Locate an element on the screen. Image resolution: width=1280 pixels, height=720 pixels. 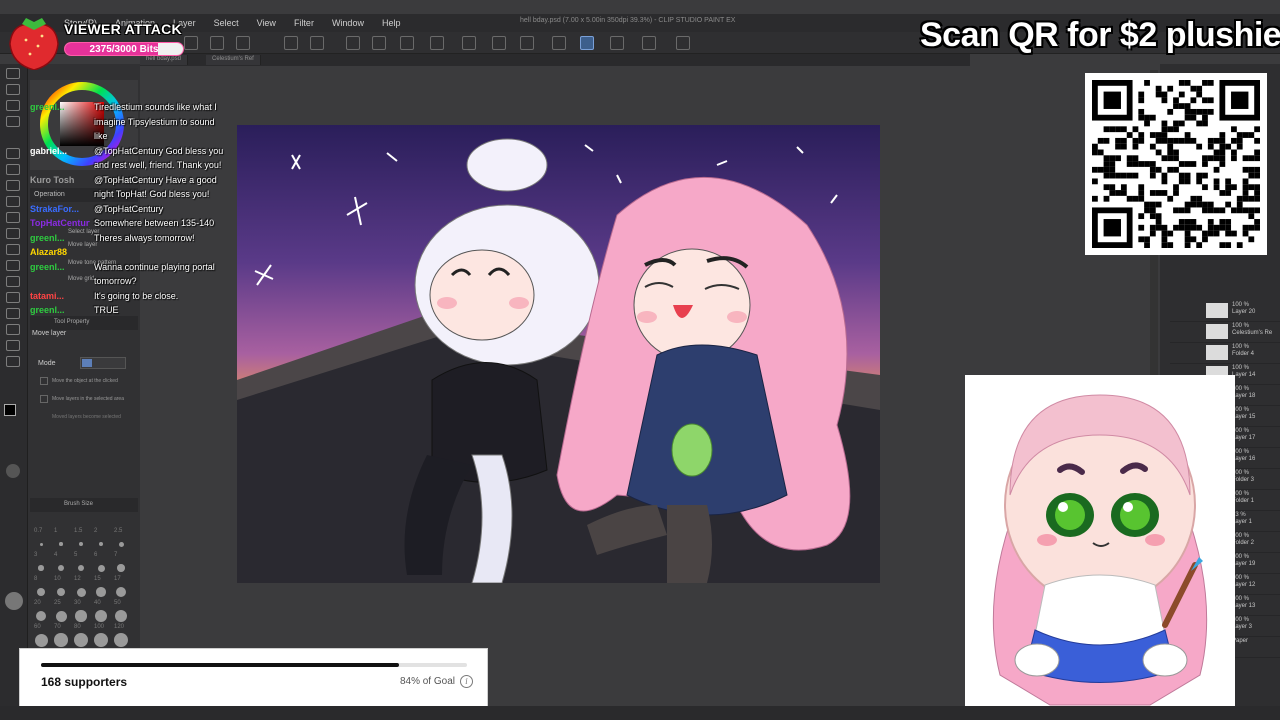
tab-celestium-ref: Celestium's Ref is located at coordinates (233, 60).